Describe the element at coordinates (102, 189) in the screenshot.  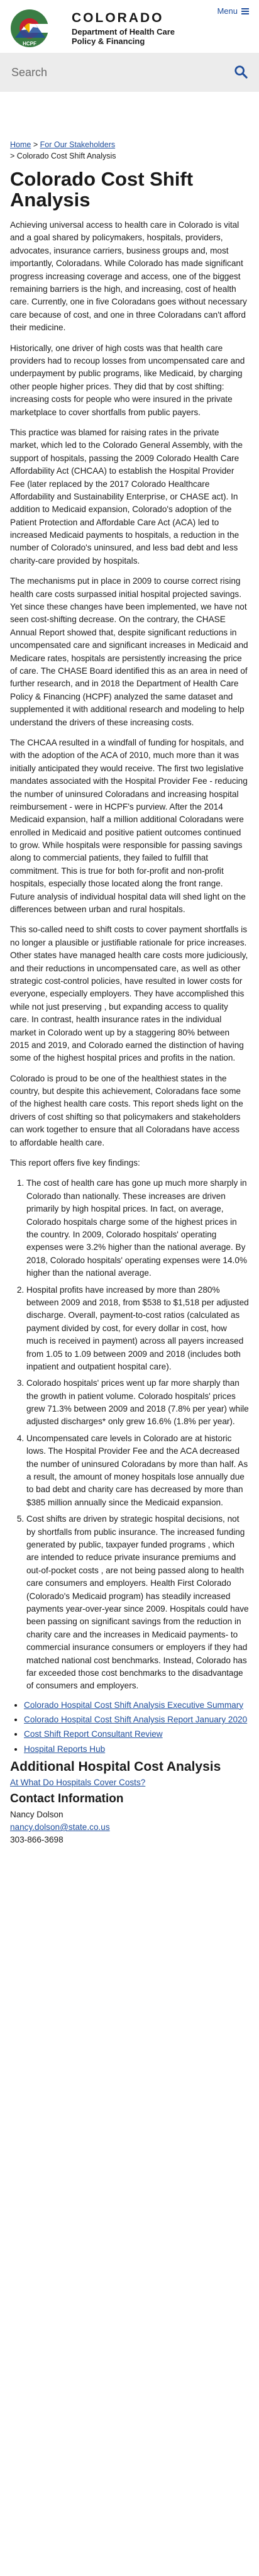
I see `page-title: Colorado Cost Shift Analysis` at that location.